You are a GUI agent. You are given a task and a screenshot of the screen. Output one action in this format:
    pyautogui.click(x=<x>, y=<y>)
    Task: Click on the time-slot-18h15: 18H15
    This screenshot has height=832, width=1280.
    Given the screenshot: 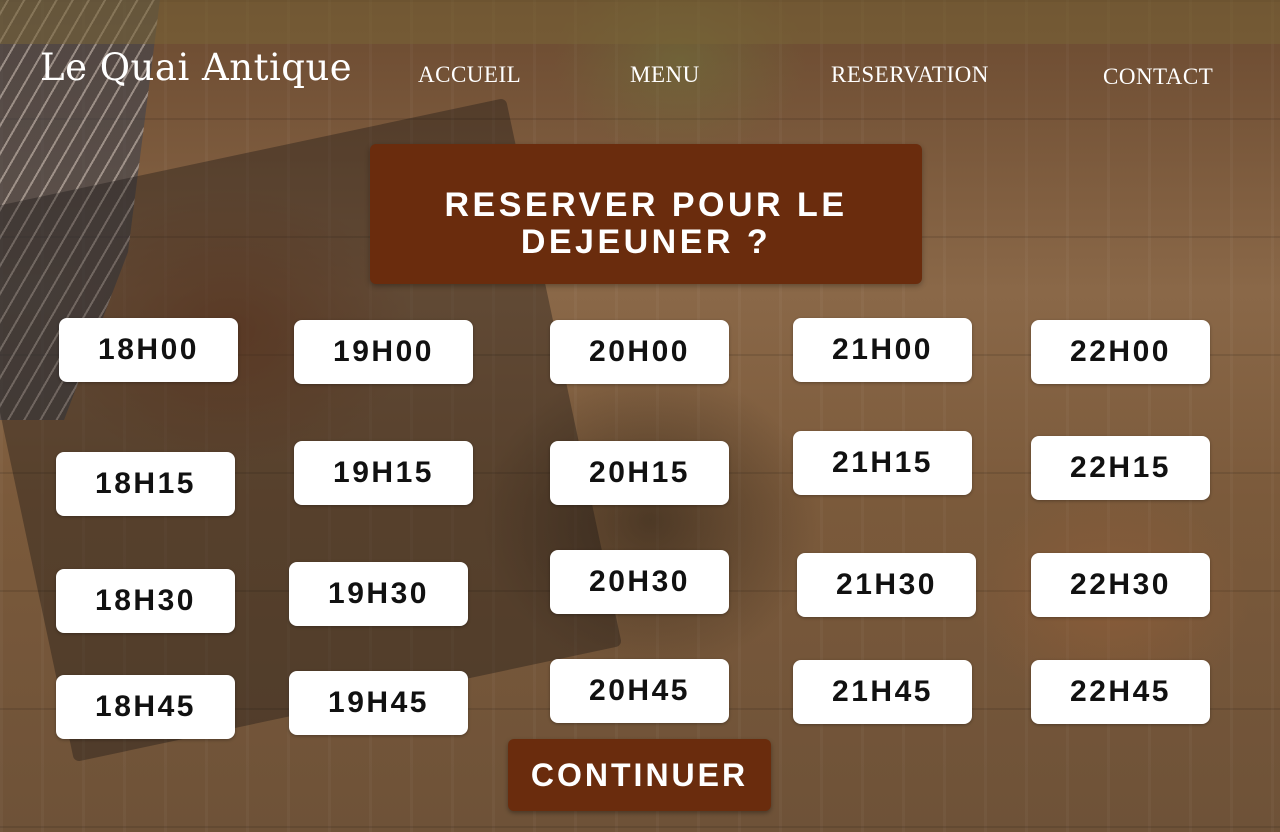 What is the action you would take?
    pyautogui.click(x=145, y=484)
    